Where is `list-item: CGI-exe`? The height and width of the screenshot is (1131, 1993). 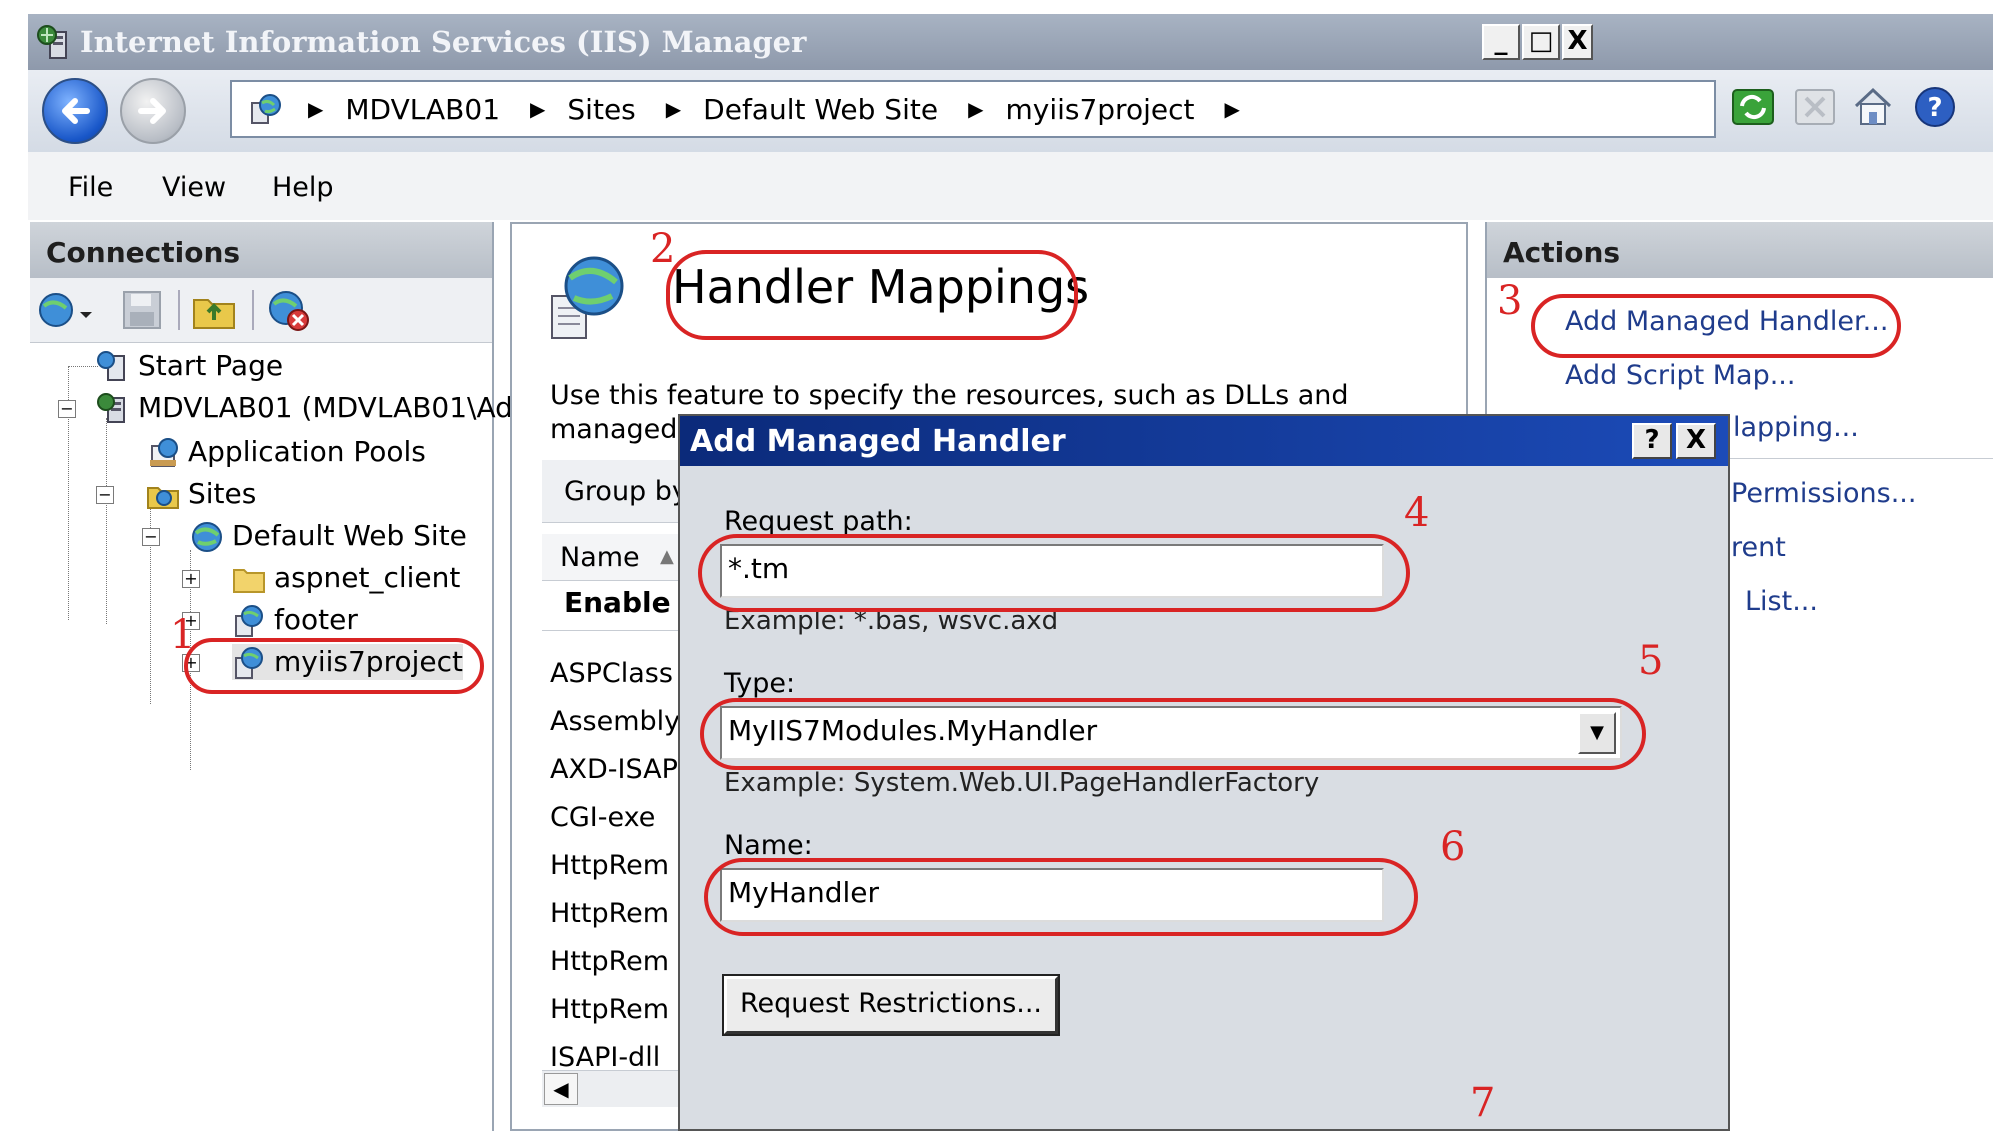 list-item: CGI-exe is located at coordinates (602, 817).